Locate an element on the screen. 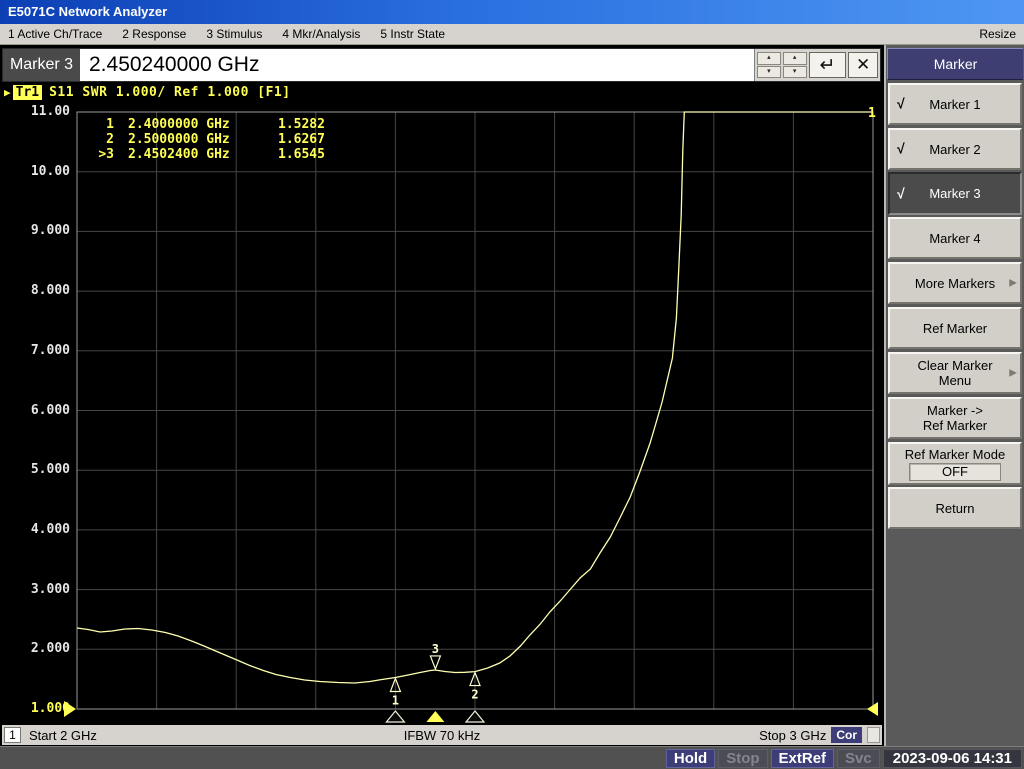 The image size is (1024, 769). menu-active-ch-trace: 1 Active Ch/Trace is located at coordinates (55, 34).